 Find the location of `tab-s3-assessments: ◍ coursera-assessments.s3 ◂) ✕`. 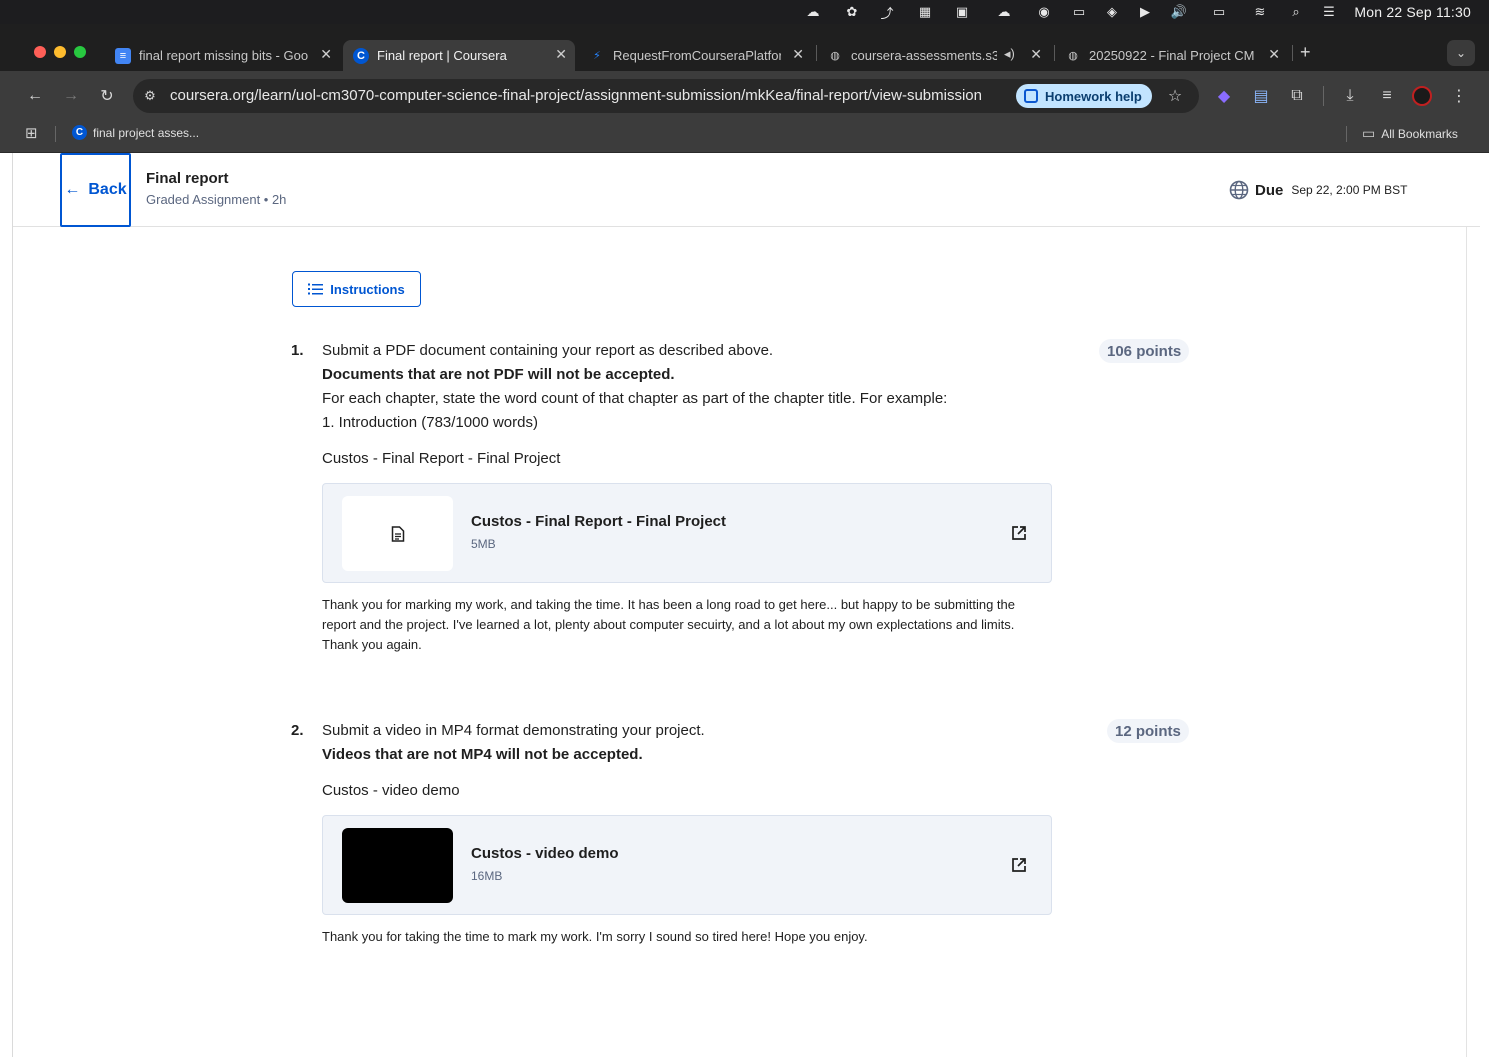

tab-s3-assessments: ◍ coursera-assessments.s3 ◂) ✕ is located at coordinates (937, 55).